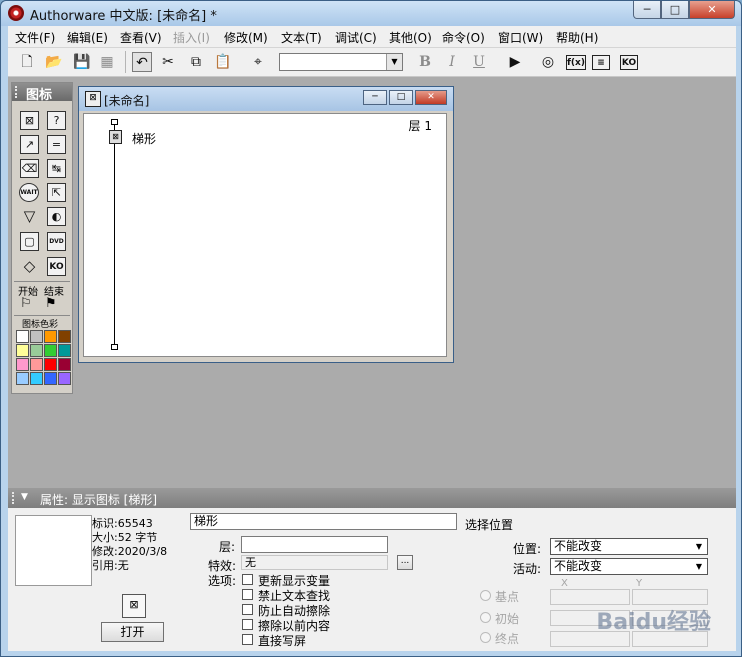 This screenshot has width=742, height=657. I want to click on menu-file: 文件(F), so click(35, 37).